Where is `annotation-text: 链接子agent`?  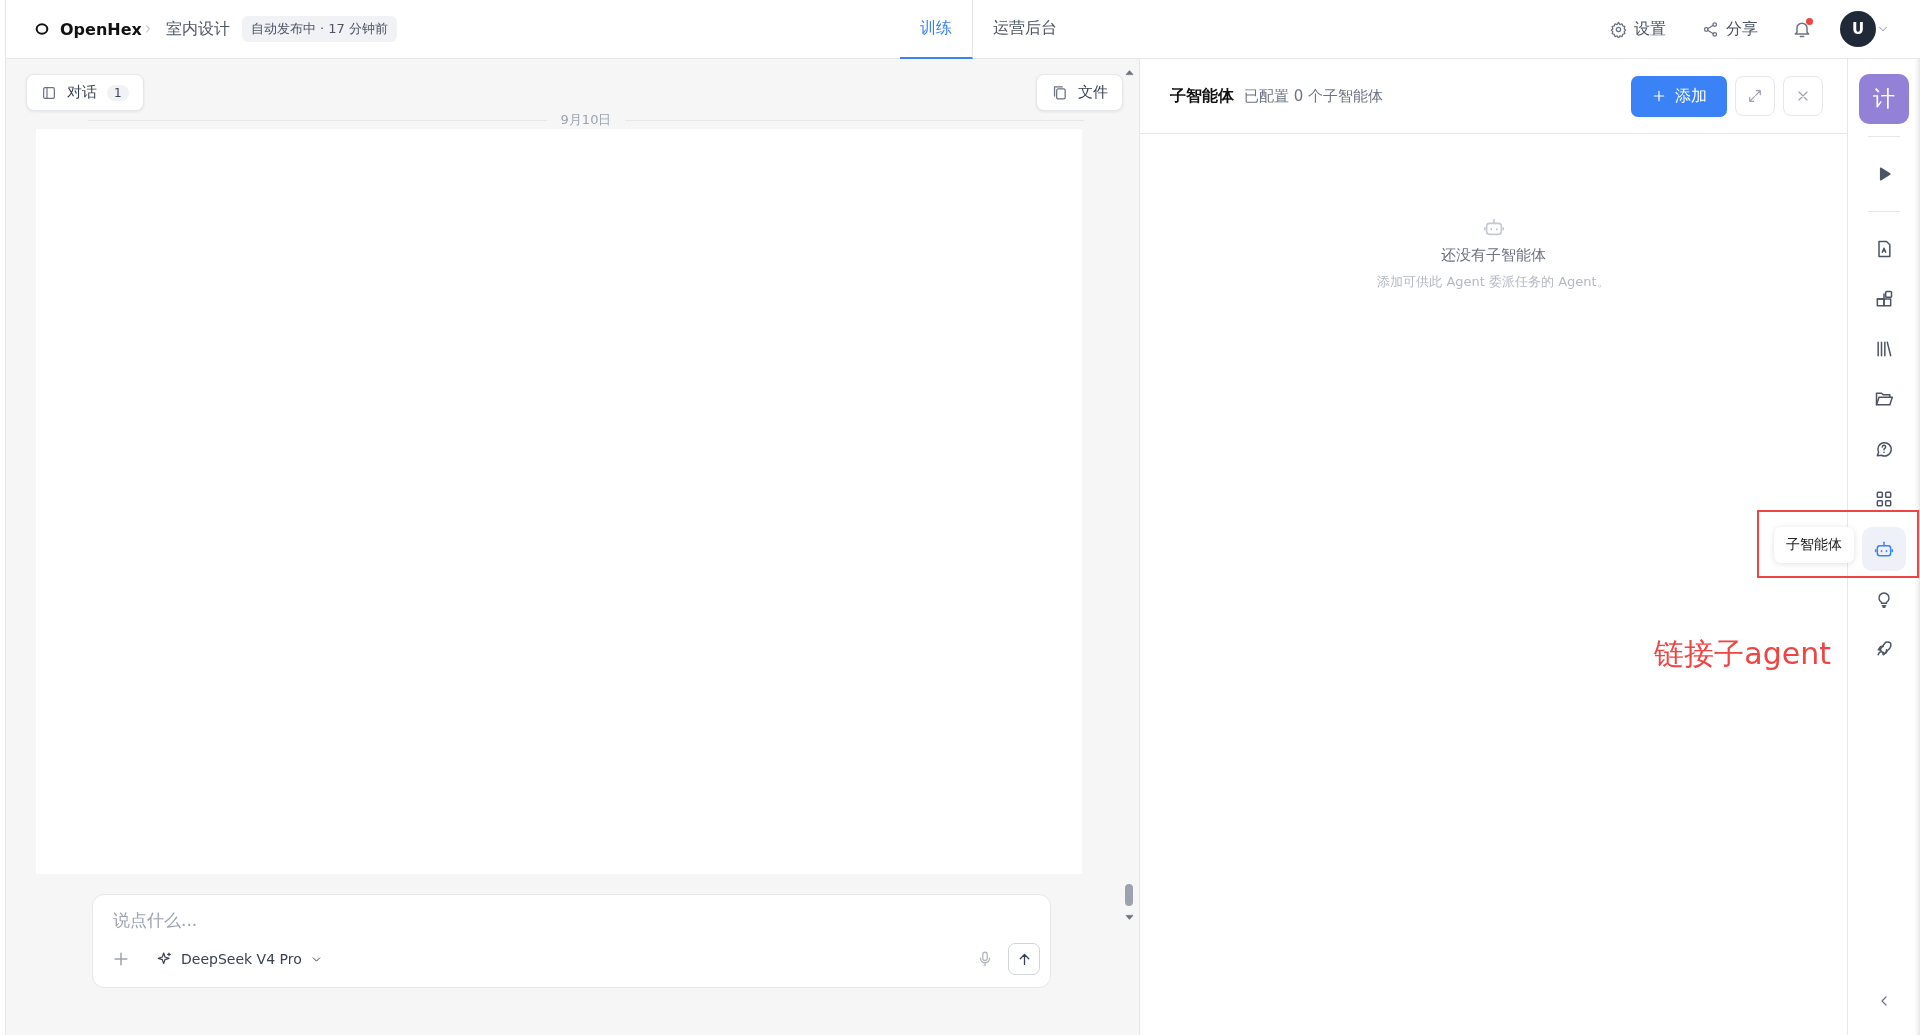
annotation-text: 链接子agent is located at coordinates (1742, 654).